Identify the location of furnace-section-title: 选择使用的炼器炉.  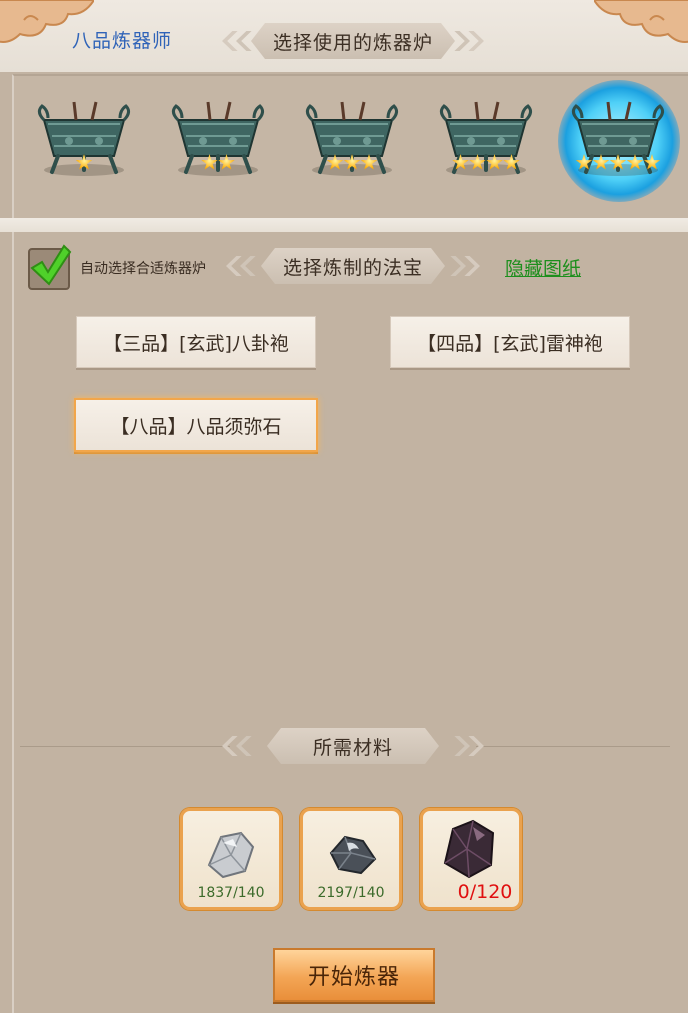
(353, 41).